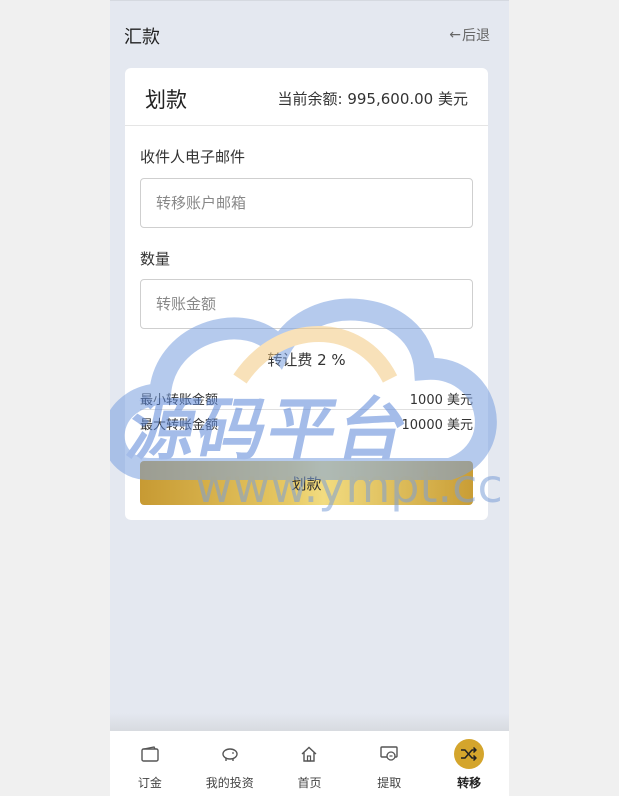  Describe the element at coordinates (306, 399) in the screenshot. I see `min-amount-row: 最小转账金额 1000 美元` at that location.